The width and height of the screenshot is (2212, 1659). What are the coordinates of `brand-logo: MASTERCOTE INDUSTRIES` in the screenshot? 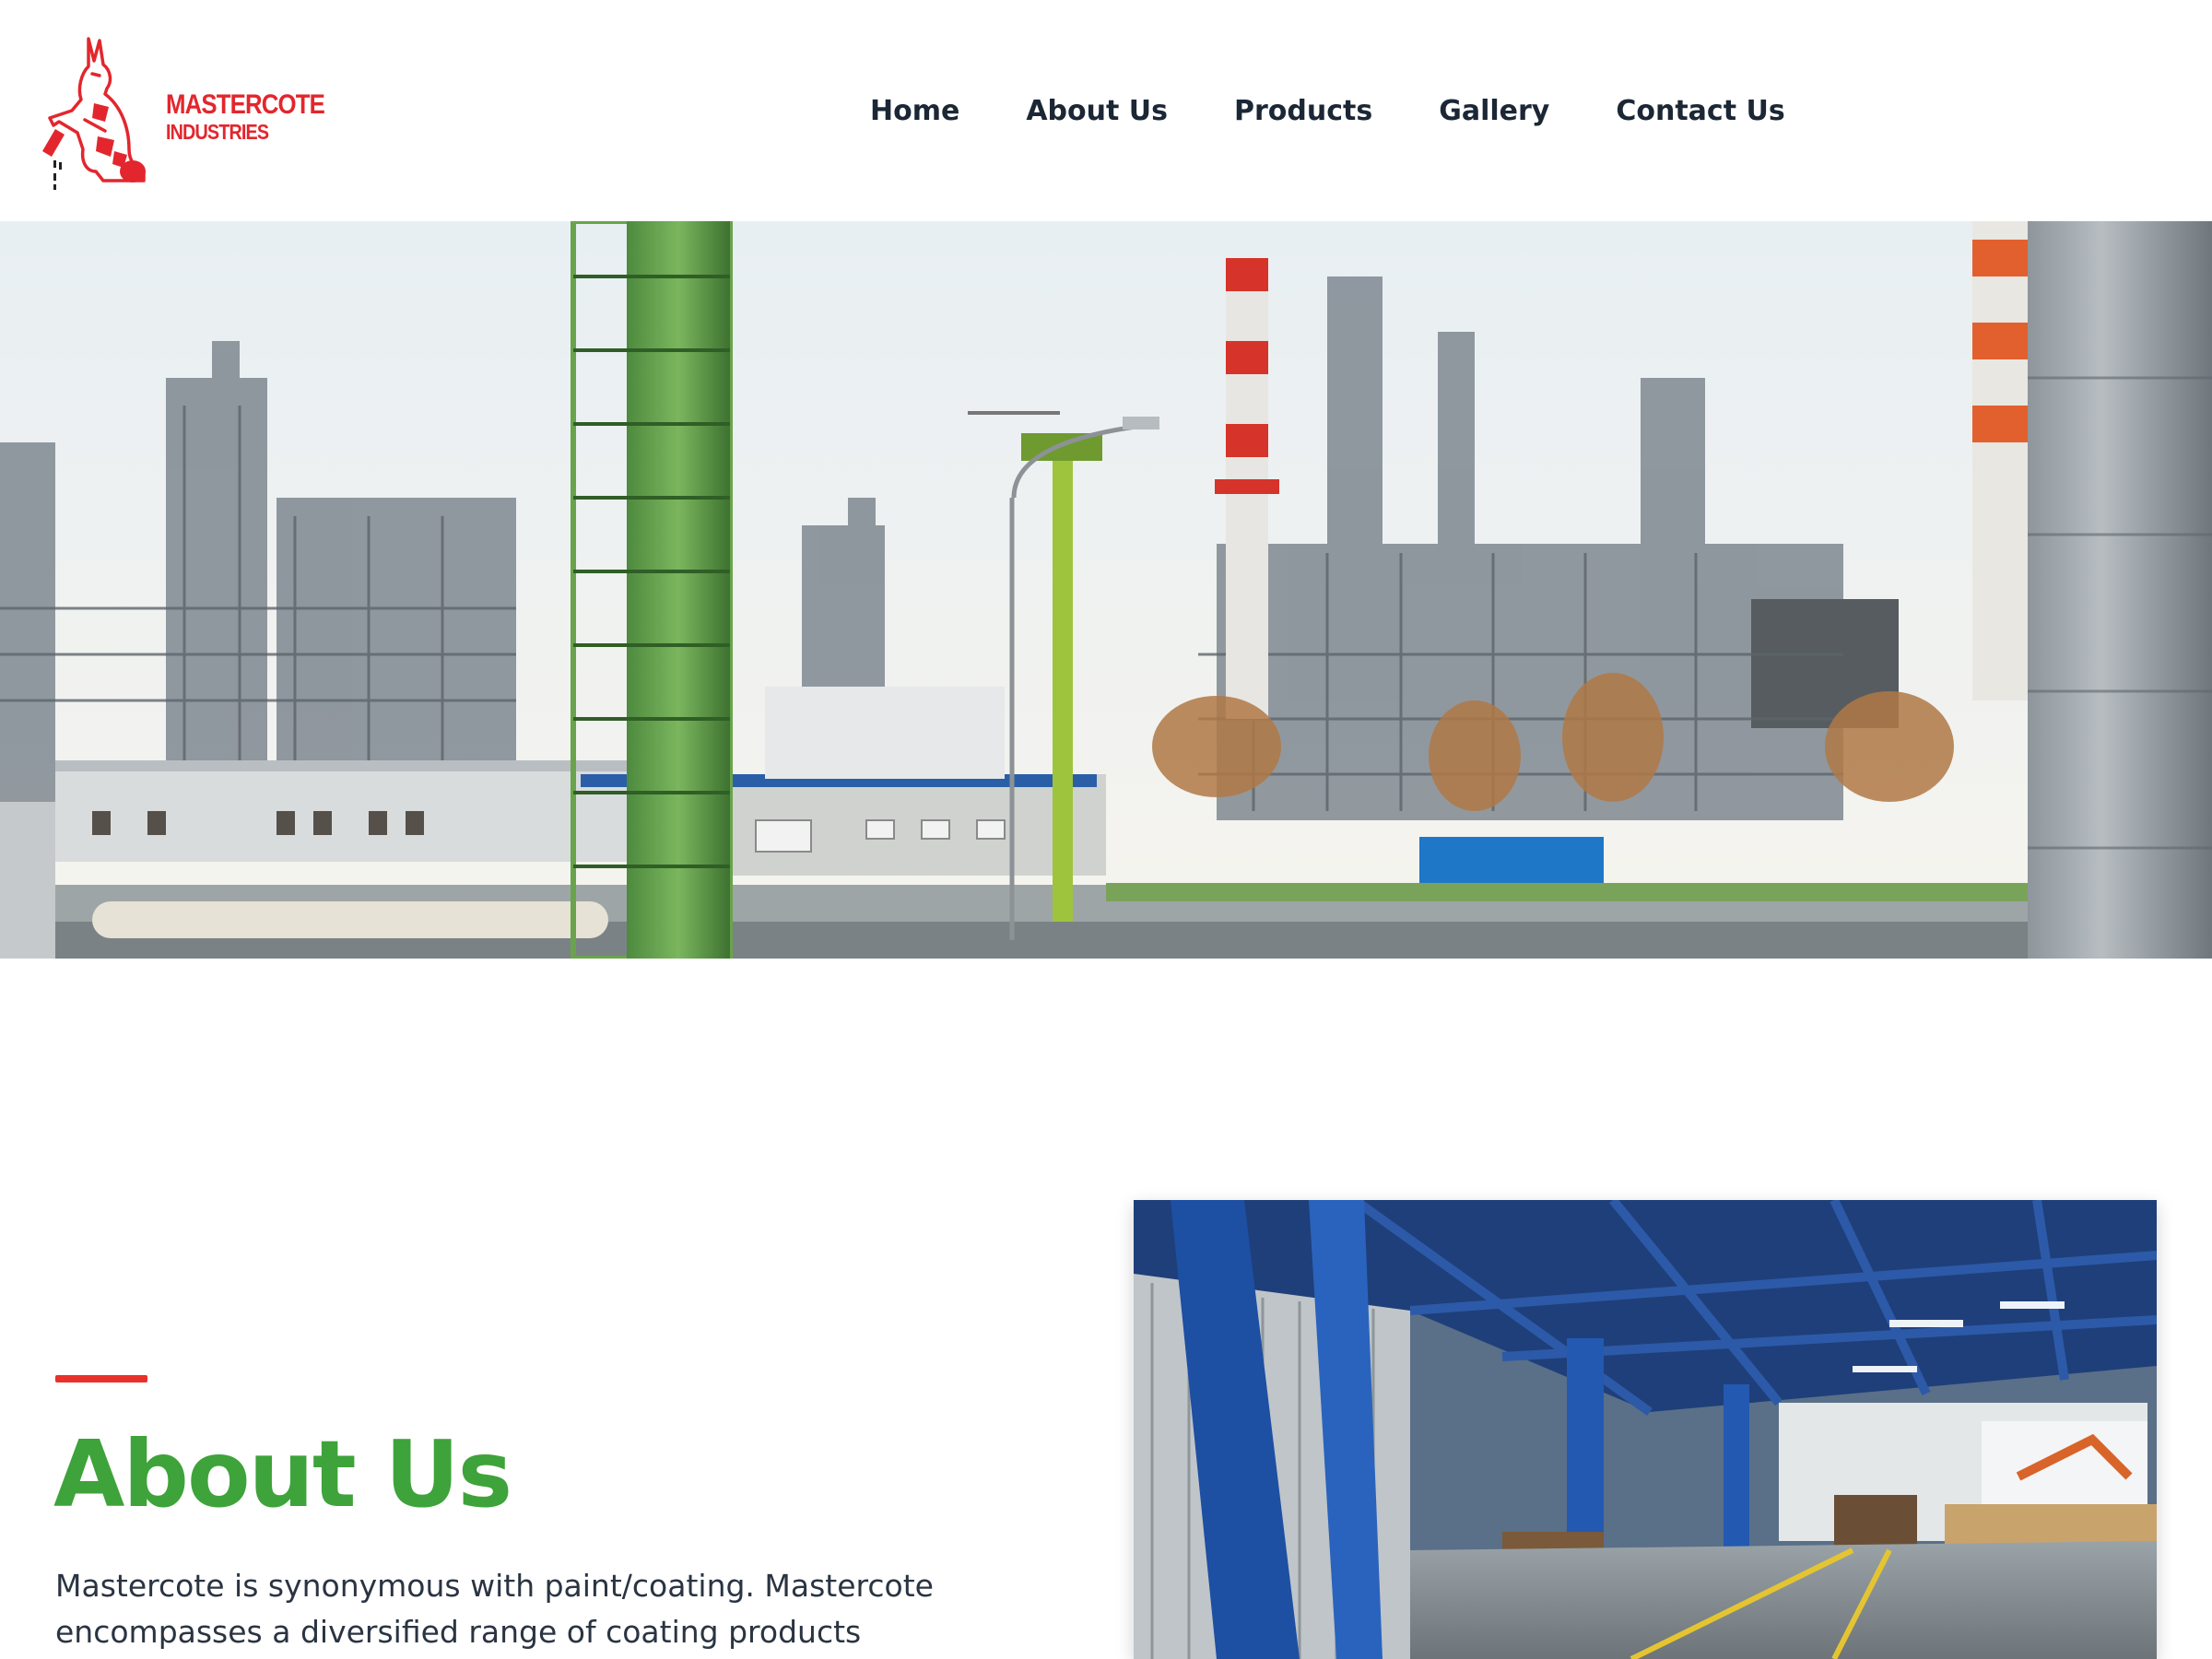 It's located at (188, 111).